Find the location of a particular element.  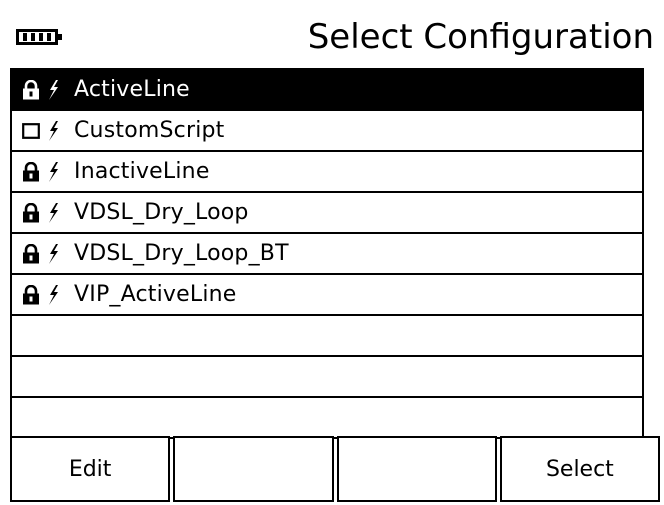

list-item: VIP_ActiveLine is located at coordinates (327, 295).